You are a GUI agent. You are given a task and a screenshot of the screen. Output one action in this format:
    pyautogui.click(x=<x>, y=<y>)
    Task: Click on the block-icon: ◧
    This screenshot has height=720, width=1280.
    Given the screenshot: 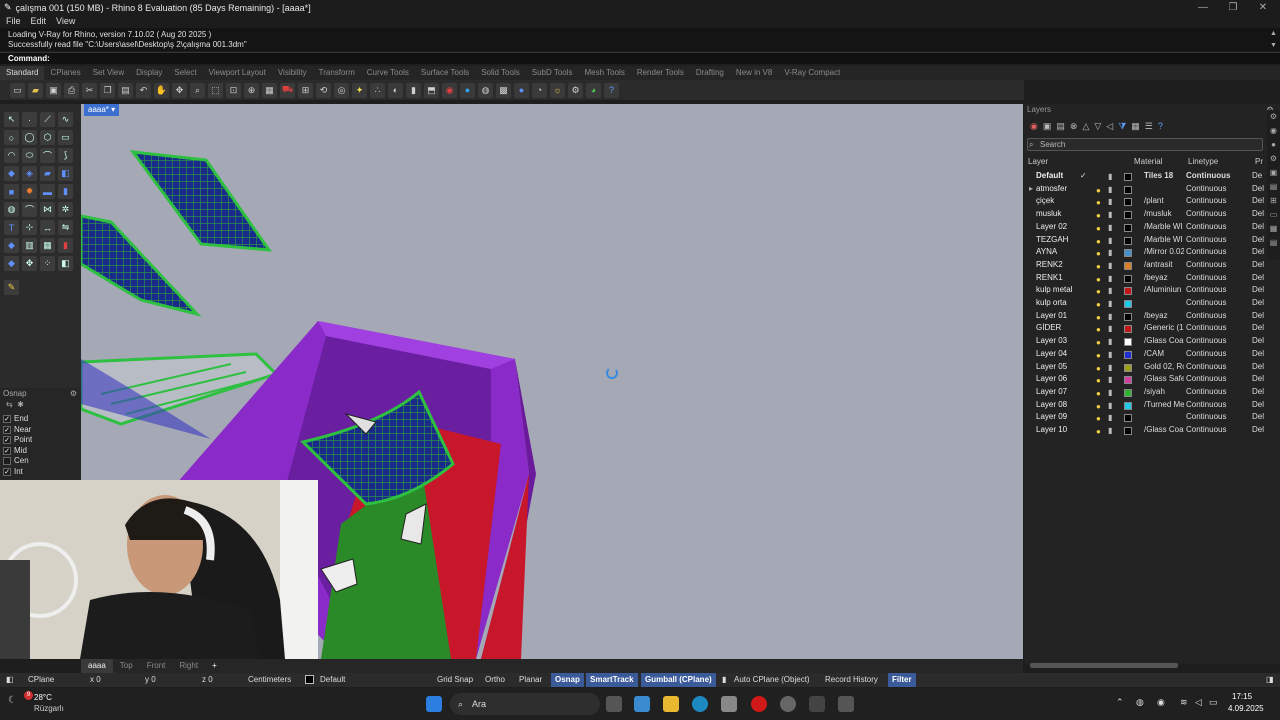 What is the action you would take?
    pyautogui.click(x=65, y=263)
    